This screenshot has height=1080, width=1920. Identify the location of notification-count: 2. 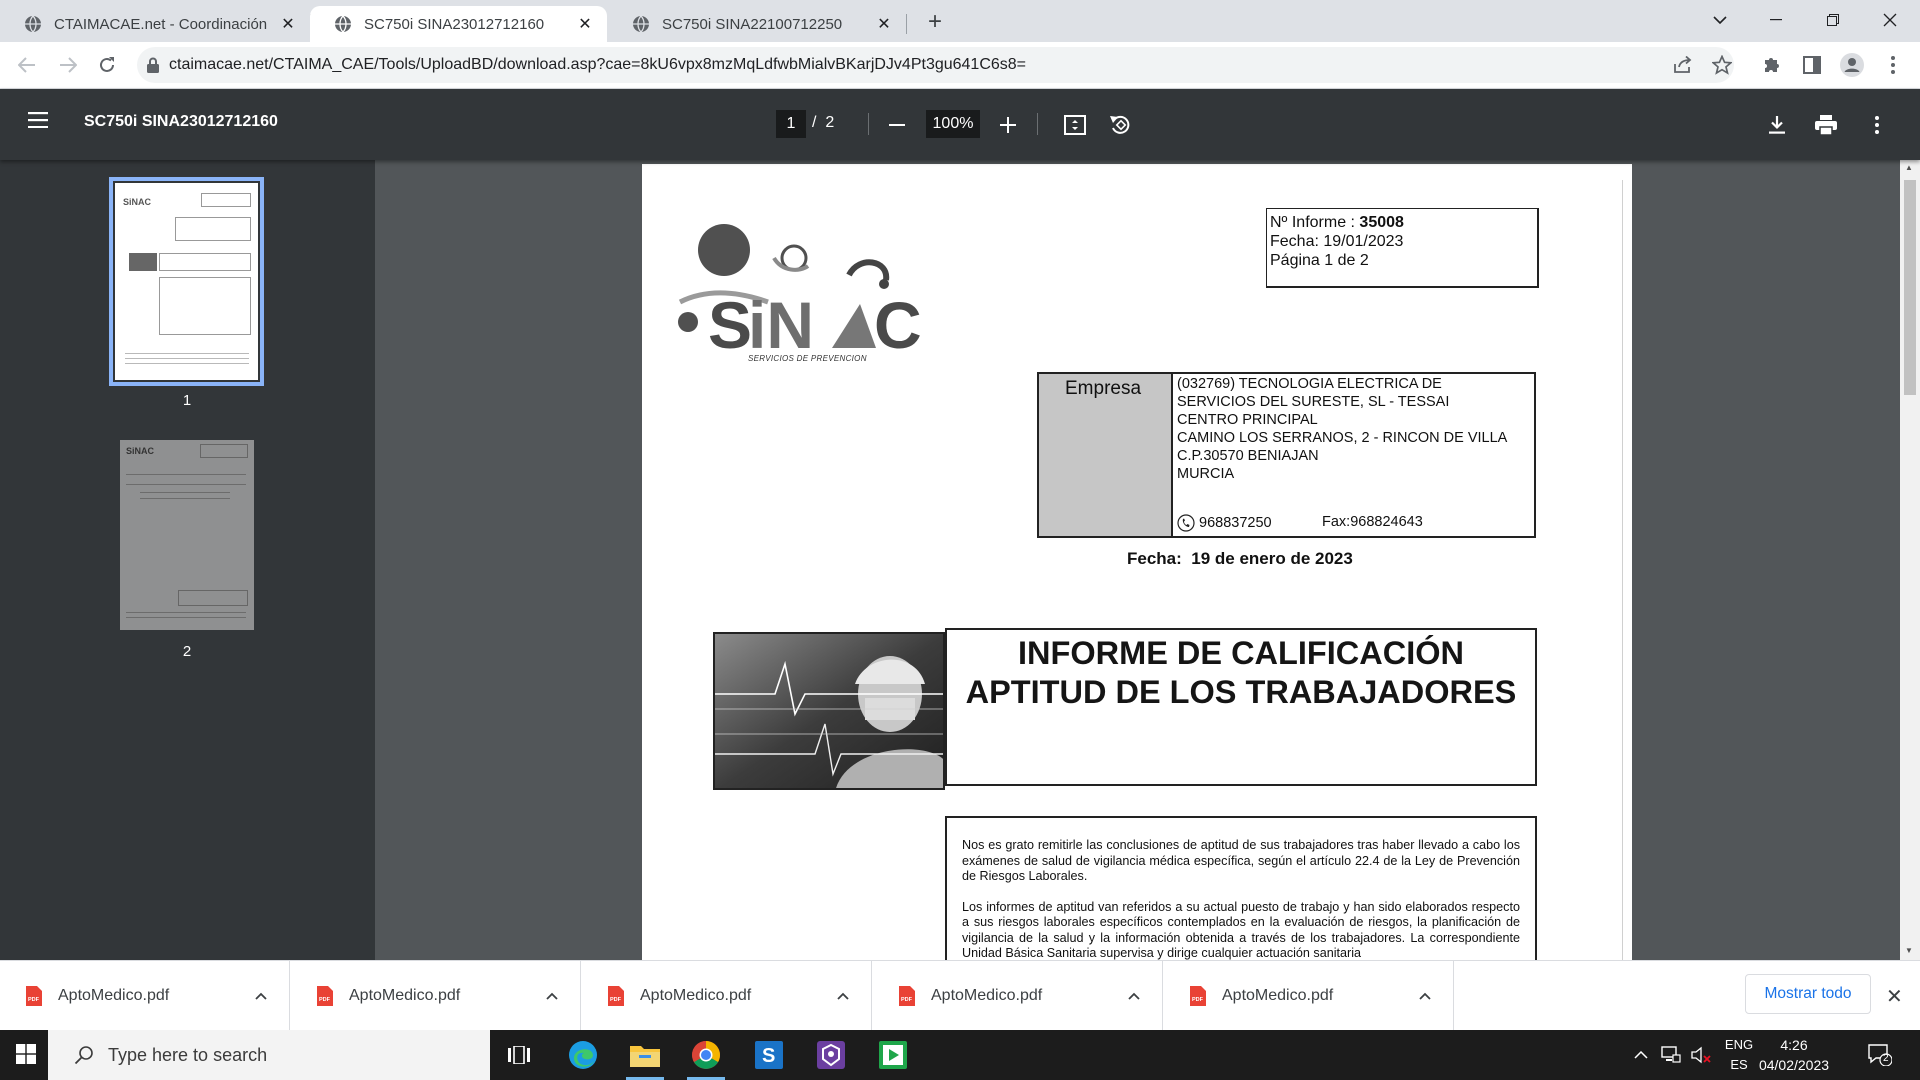
(1886, 1058).